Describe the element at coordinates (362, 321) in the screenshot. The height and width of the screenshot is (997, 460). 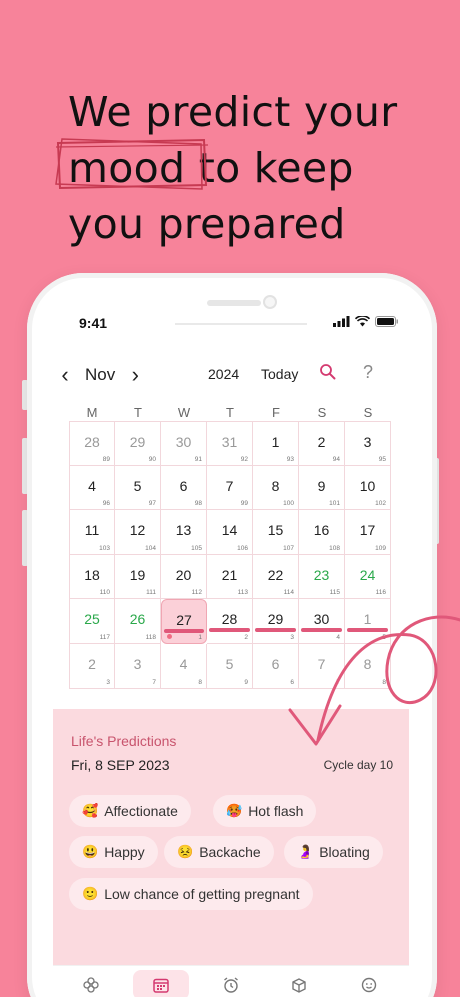
I see `wifi-icon` at that location.